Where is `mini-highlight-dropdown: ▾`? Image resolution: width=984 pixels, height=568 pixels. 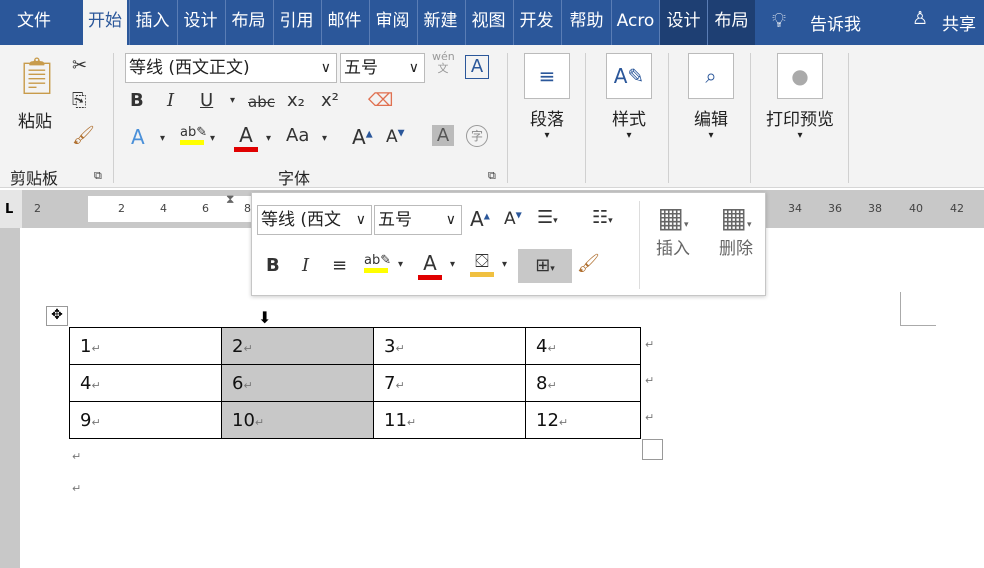 mini-highlight-dropdown: ▾ is located at coordinates (400, 264).